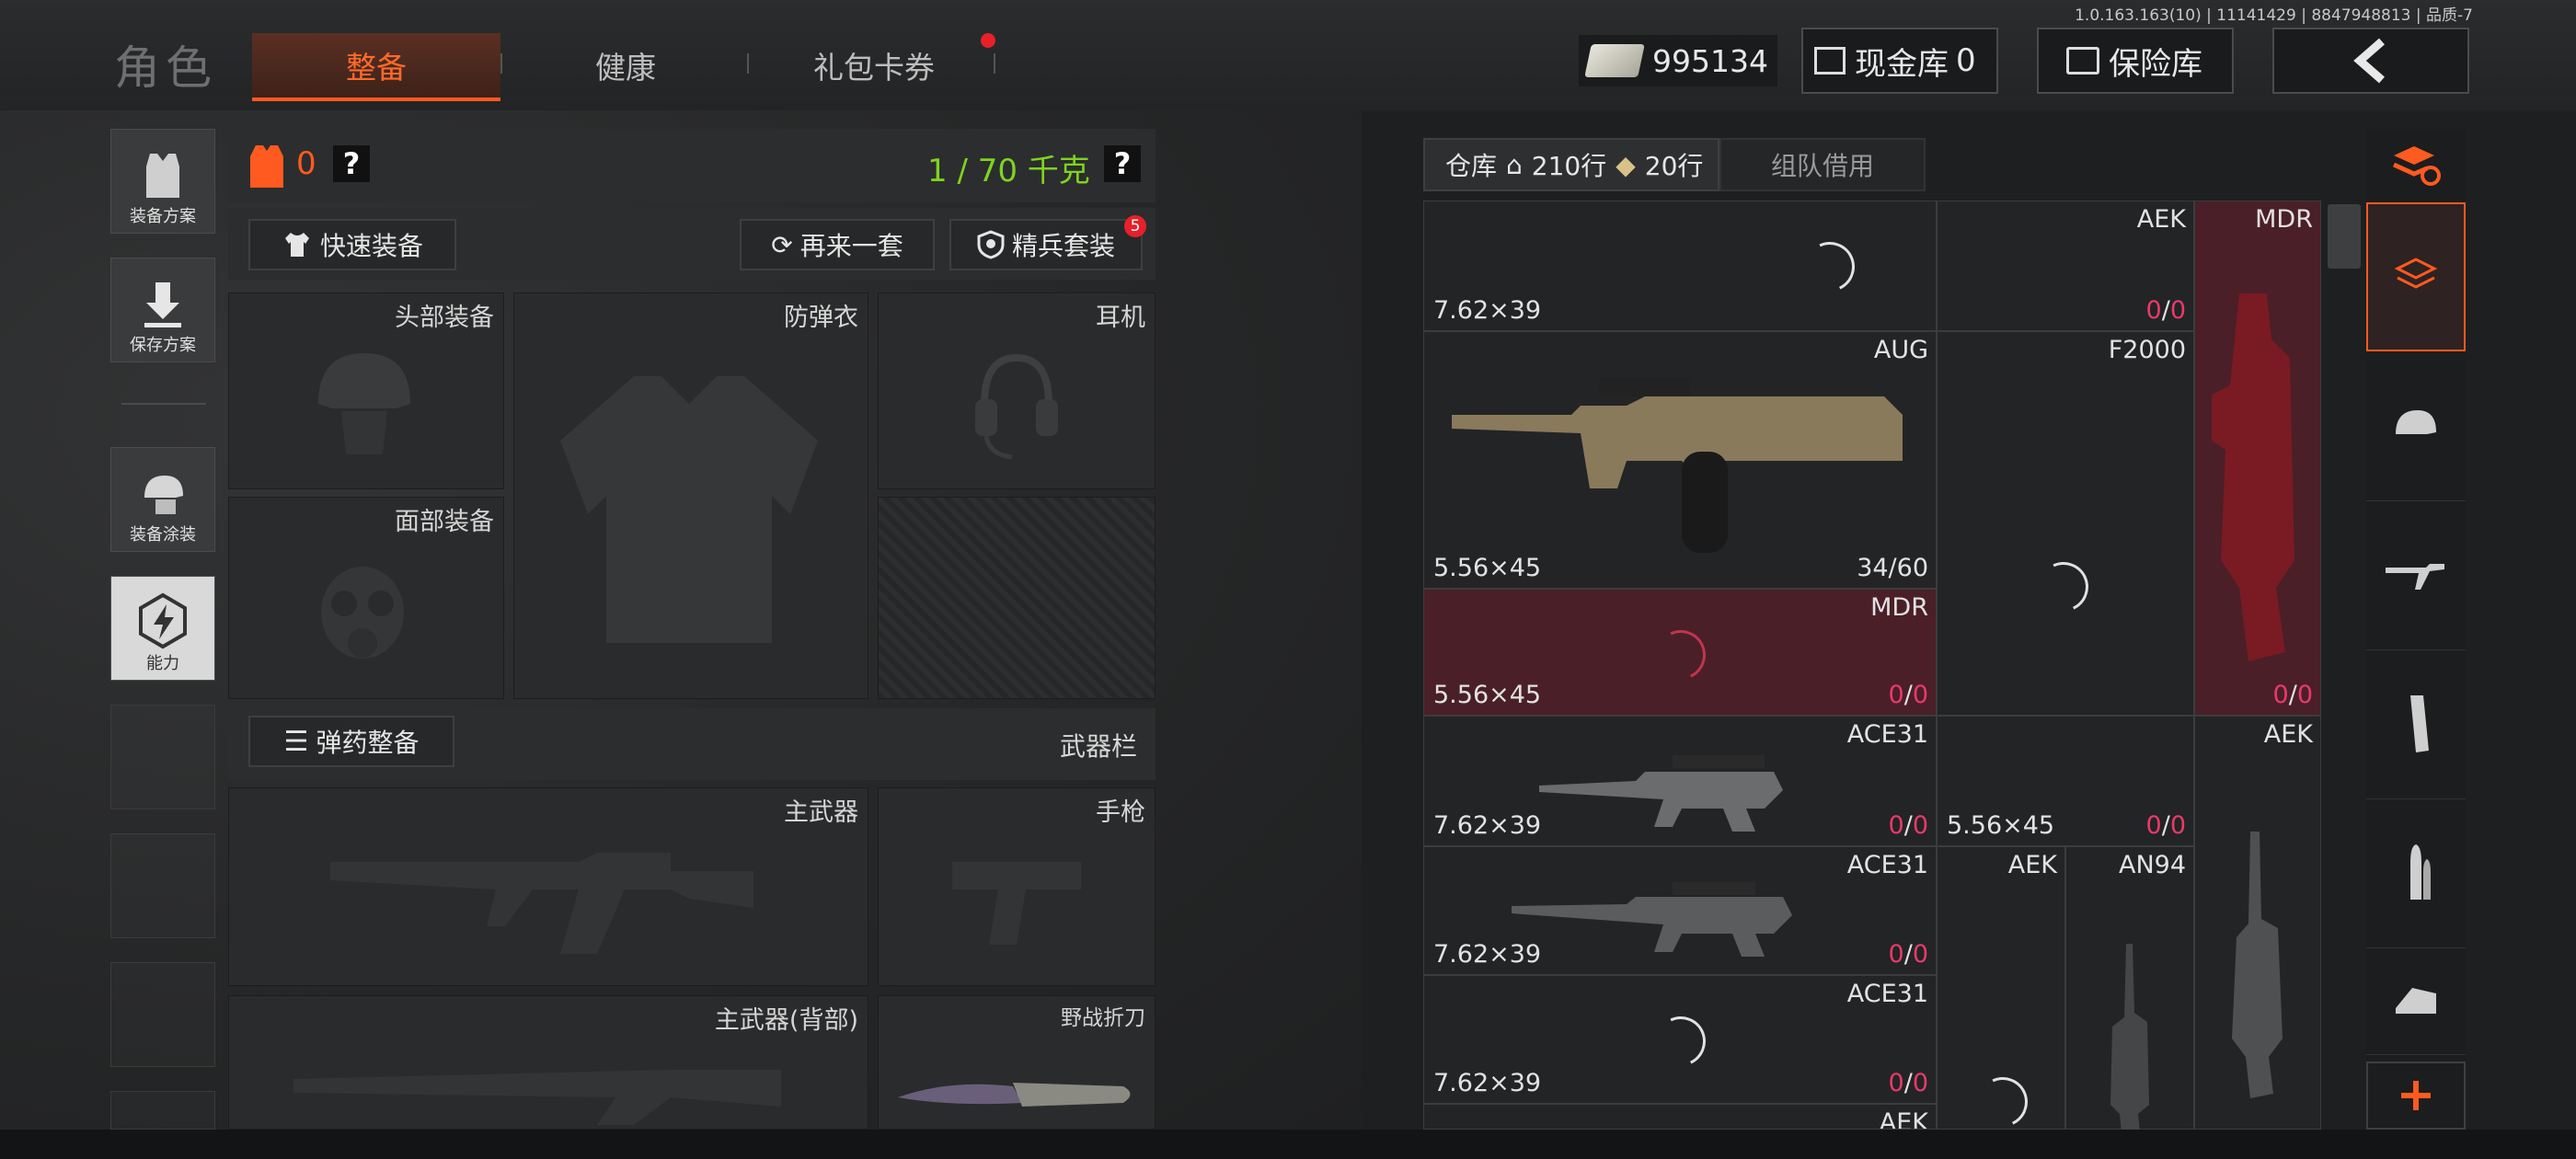  What do you see at coordinates (376, 67) in the screenshot?
I see `tab-equip: 整备` at bounding box center [376, 67].